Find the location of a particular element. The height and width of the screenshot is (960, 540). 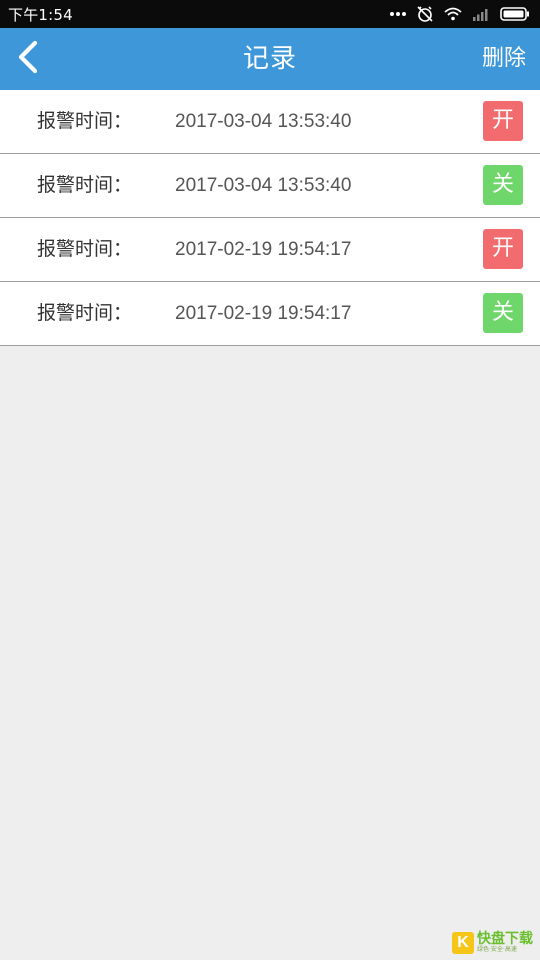

alarm-off-icon is located at coordinates (425, 14).